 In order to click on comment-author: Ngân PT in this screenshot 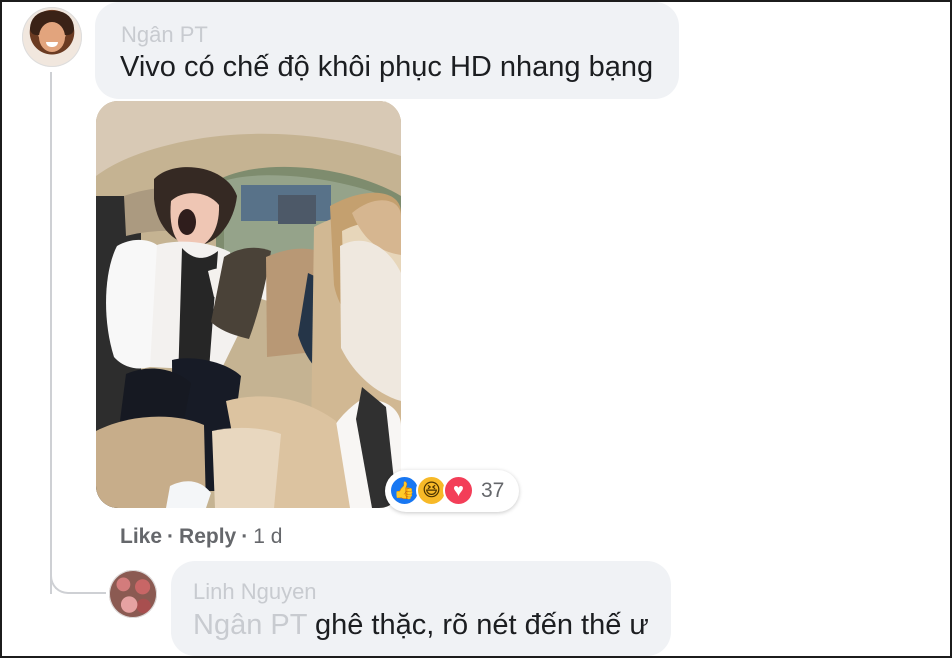, I will do `click(164, 35)`.